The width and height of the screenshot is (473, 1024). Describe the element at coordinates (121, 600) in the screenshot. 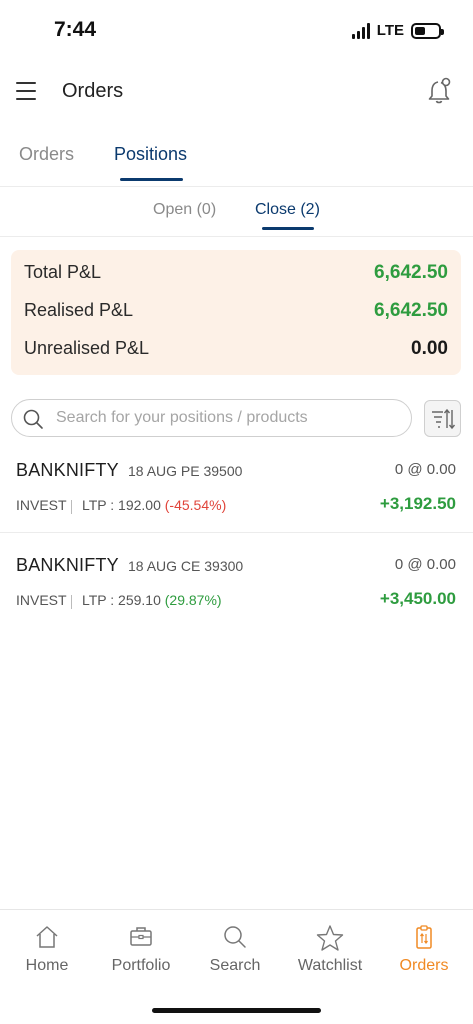

I see `ltp-value: LTP : 259.10` at that location.